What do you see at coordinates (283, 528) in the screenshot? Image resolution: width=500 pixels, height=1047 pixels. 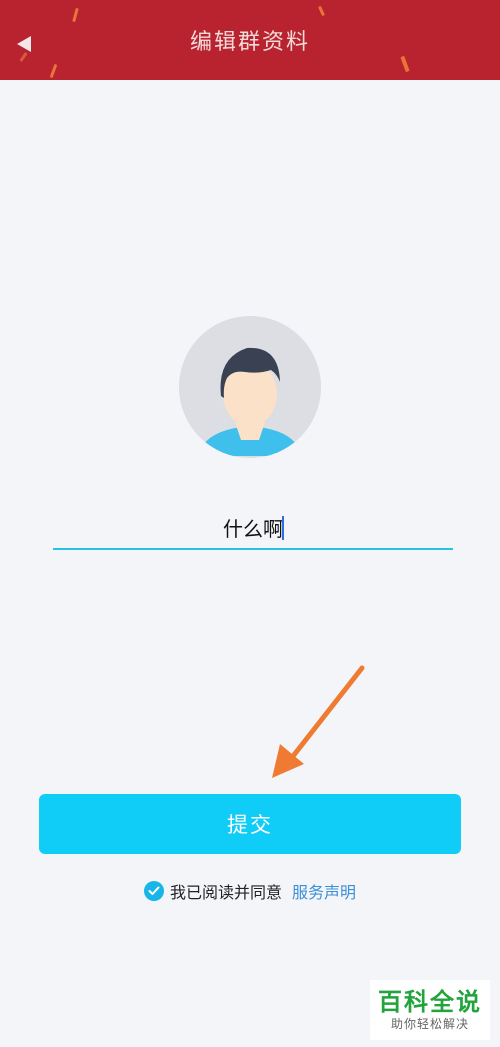 I see `text-cursor` at bounding box center [283, 528].